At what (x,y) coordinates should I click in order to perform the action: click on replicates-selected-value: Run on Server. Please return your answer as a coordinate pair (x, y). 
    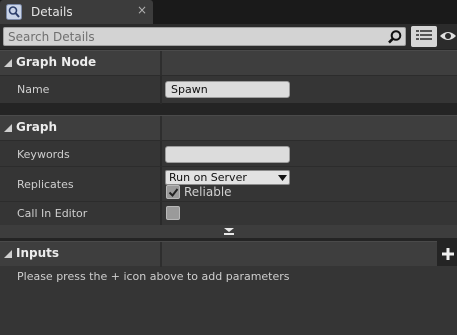
    Looking at the image, I should click on (208, 177).